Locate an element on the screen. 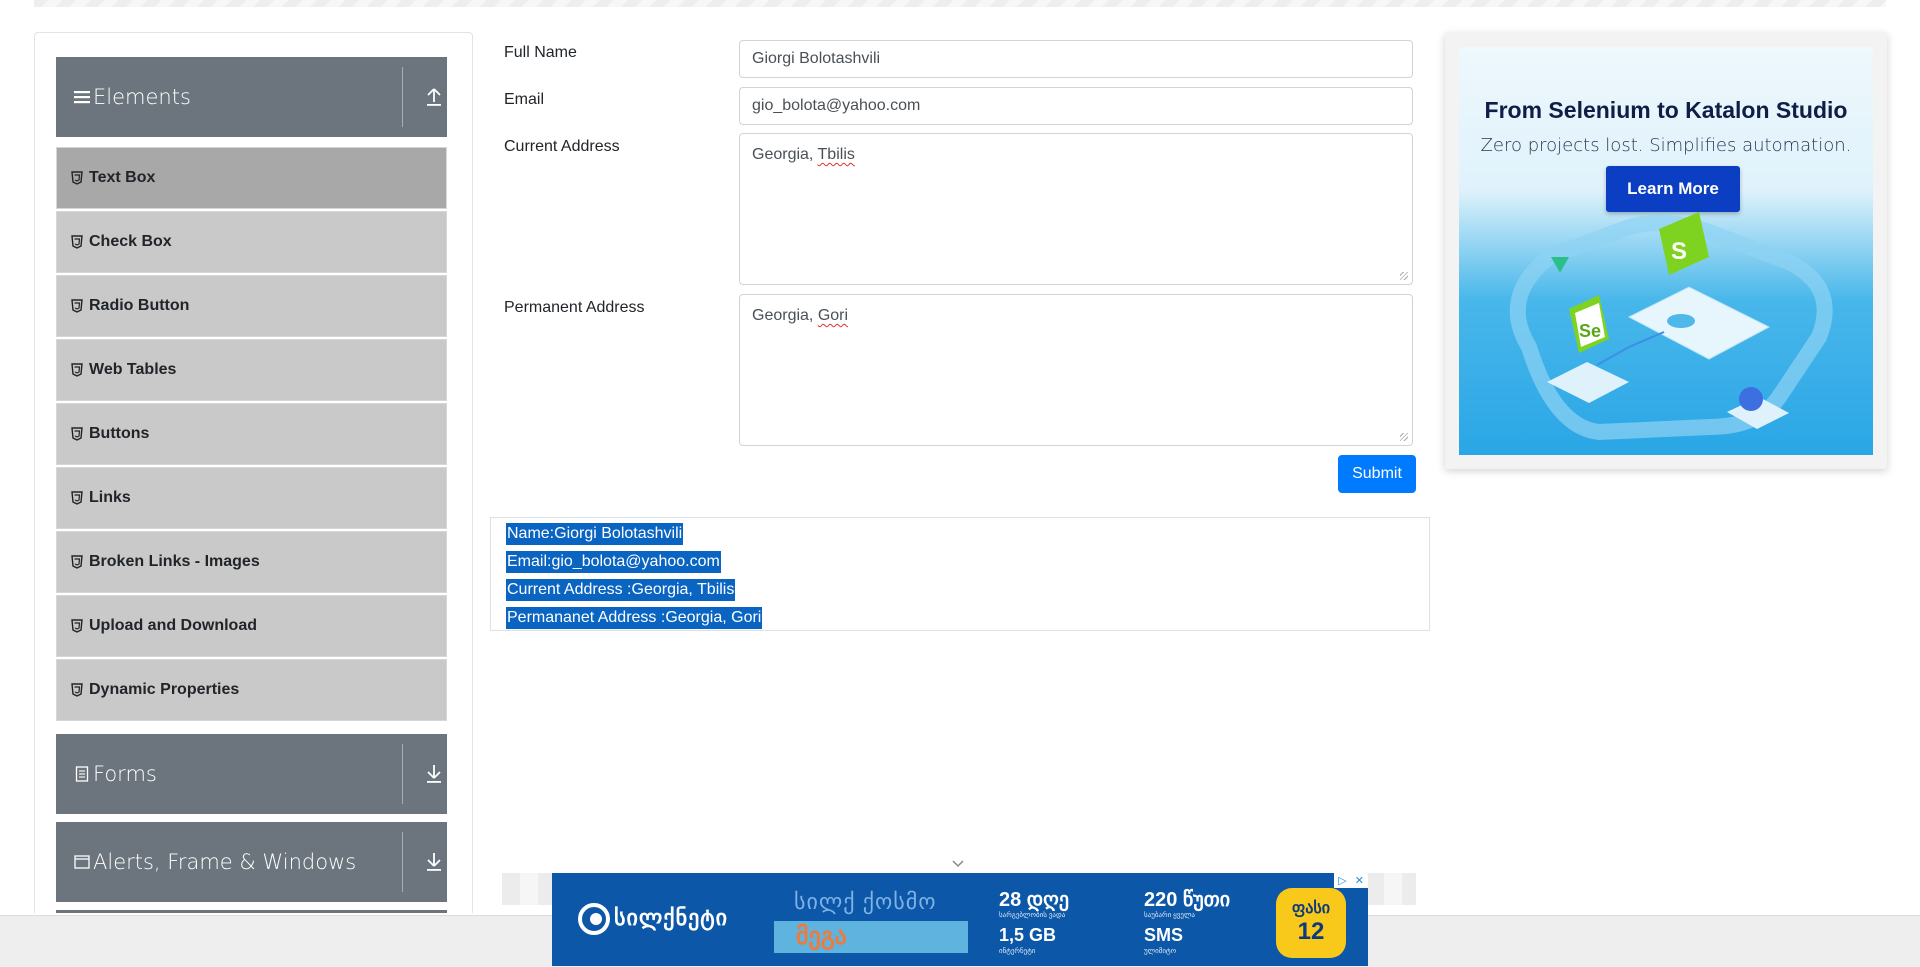  ad-stat-sms: SMS is located at coordinates (1164, 935).